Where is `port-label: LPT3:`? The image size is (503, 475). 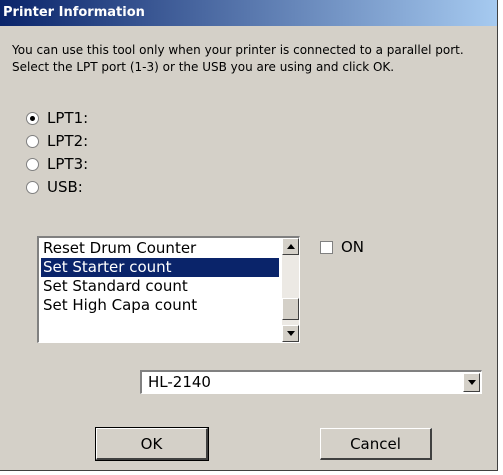 port-label: LPT3: is located at coordinates (68, 164).